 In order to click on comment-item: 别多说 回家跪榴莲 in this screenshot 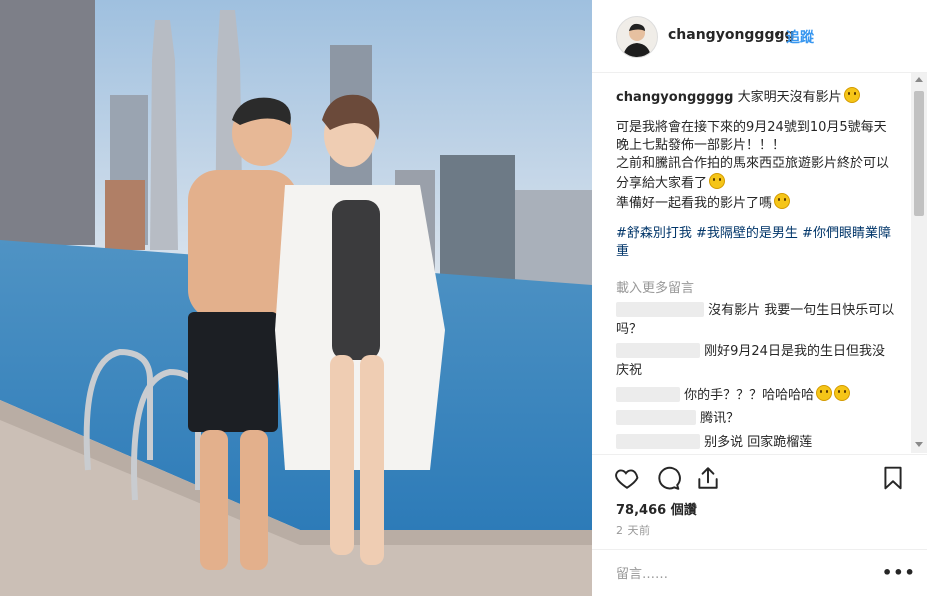, I will do `click(756, 442)`.